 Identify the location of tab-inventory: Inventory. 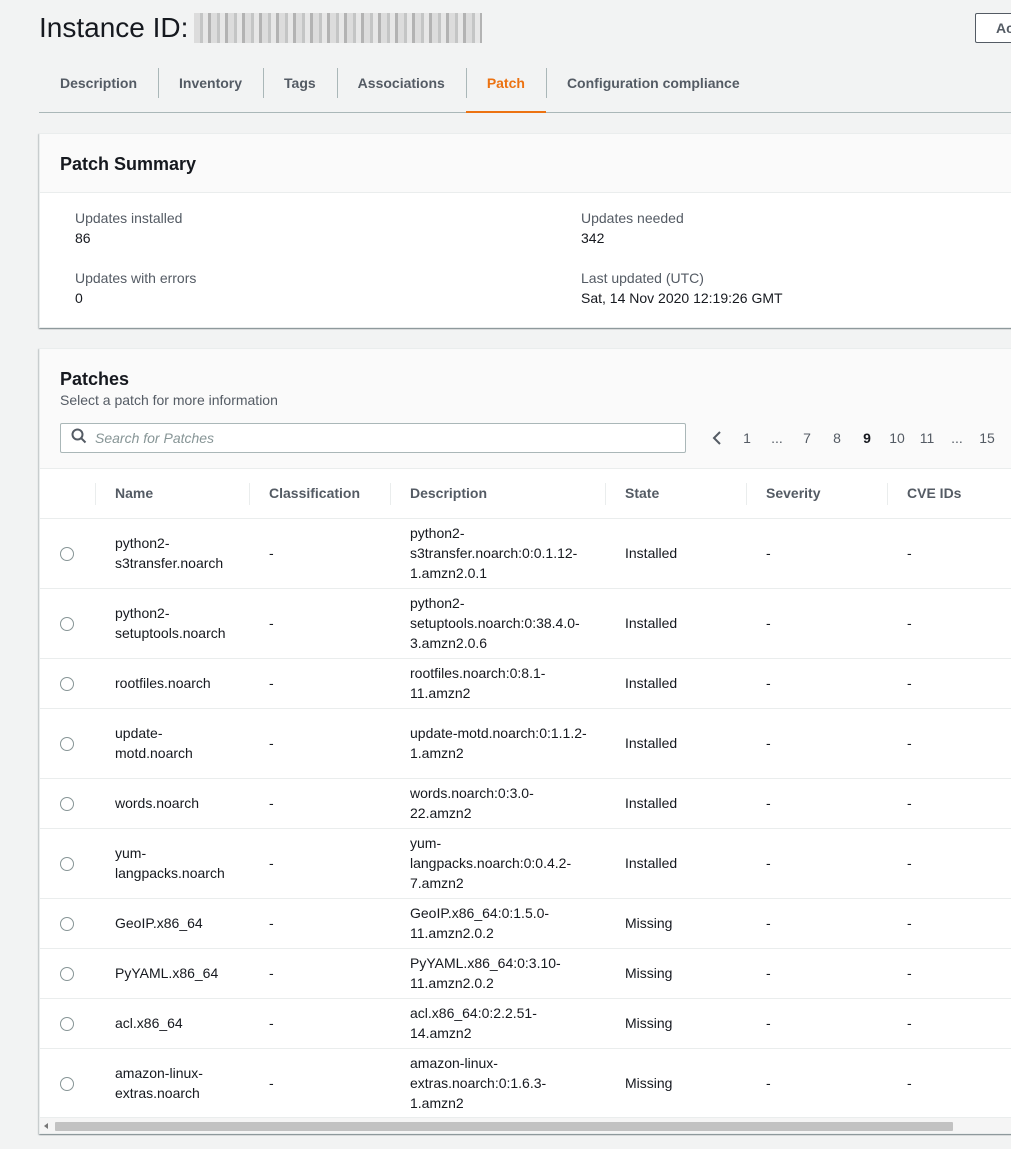
(210, 90).